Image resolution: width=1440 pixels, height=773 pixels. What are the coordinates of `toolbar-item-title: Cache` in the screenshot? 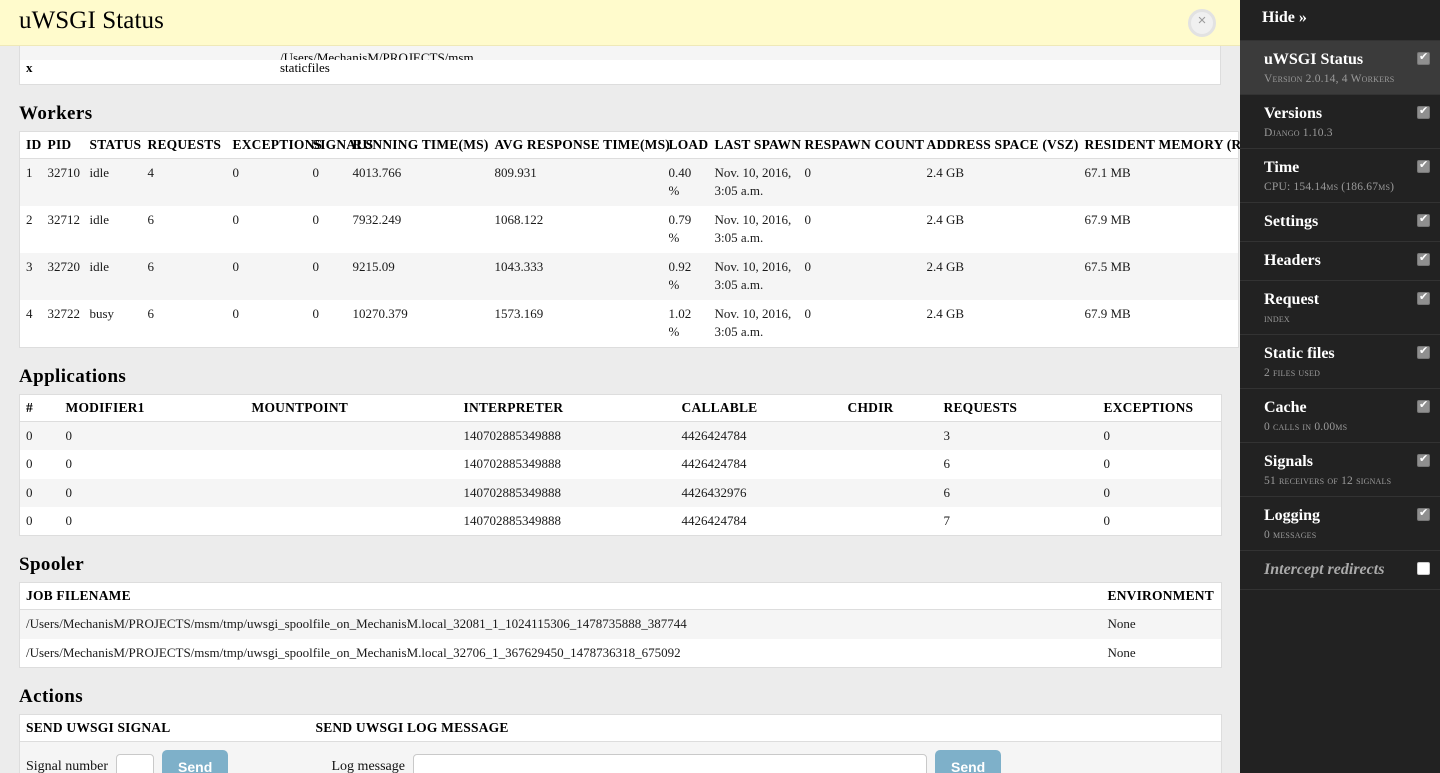 It's located at (1285, 407).